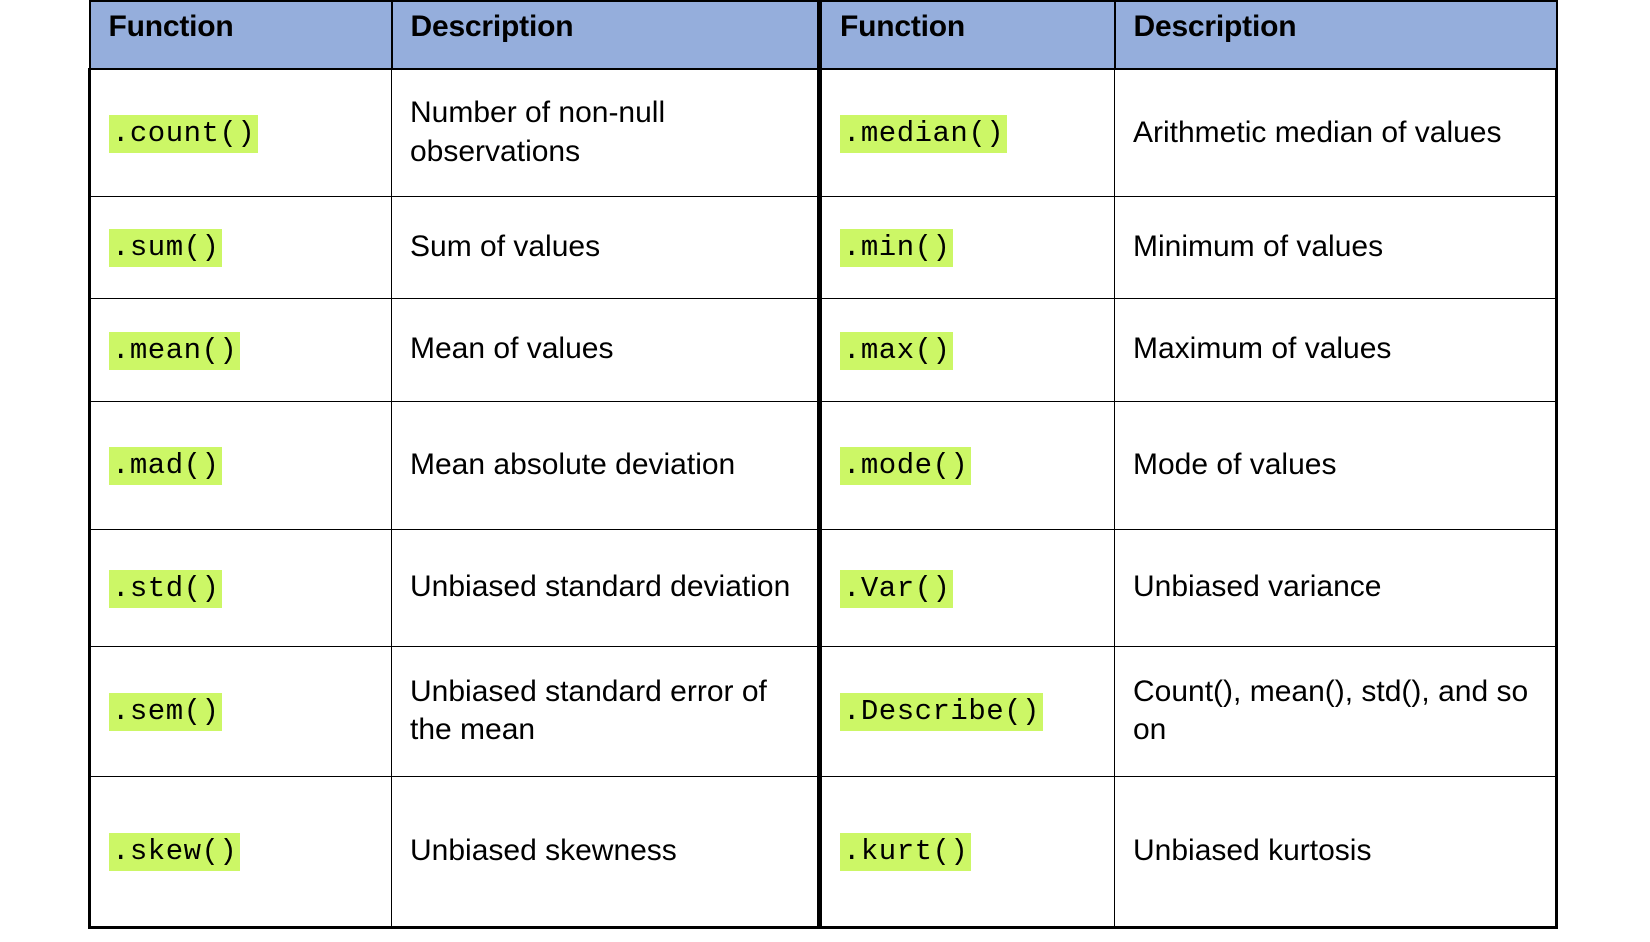  Describe the element at coordinates (175, 852) in the screenshot. I see `function-name-code: .skew()` at that location.